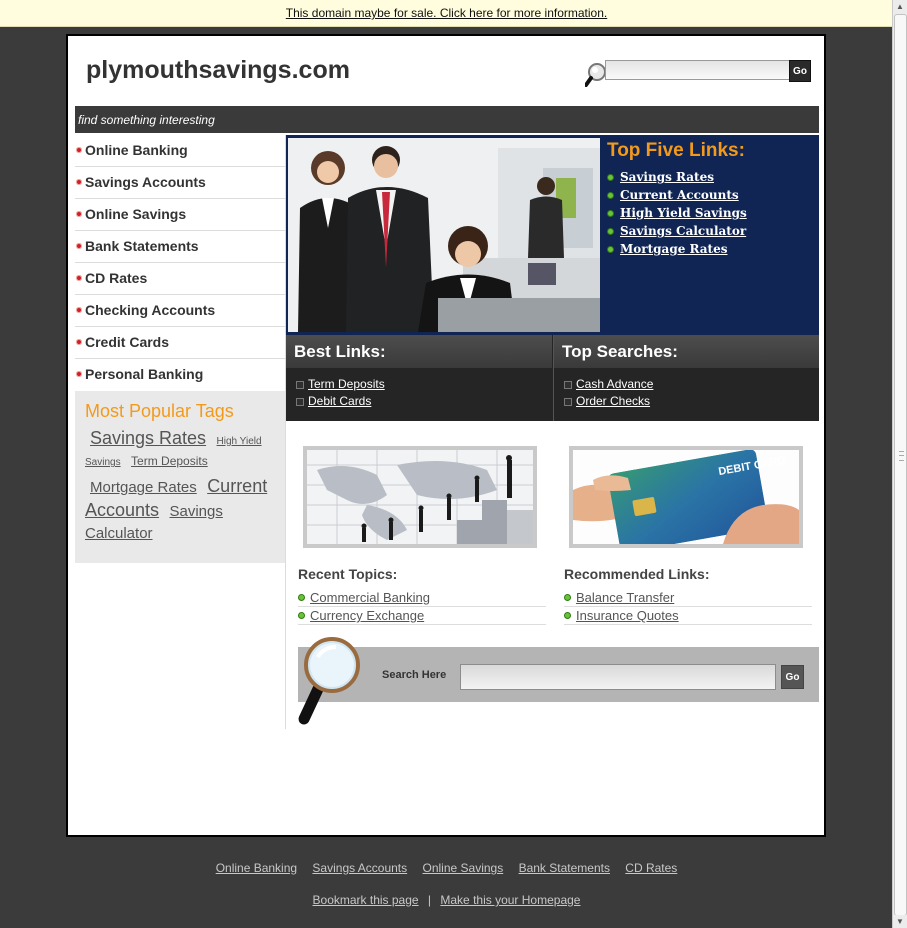 This screenshot has height=928, width=907. I want to click on bookmark-link: Bookmark this page, so click(366, 900).